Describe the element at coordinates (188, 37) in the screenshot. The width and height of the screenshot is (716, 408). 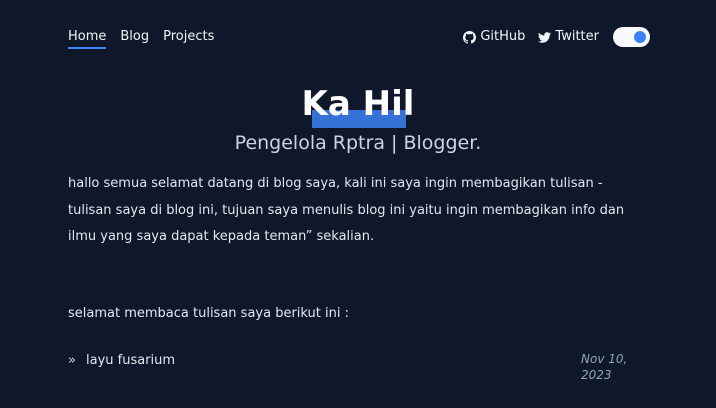
I see `nav-link-projects: Projects` at that location.